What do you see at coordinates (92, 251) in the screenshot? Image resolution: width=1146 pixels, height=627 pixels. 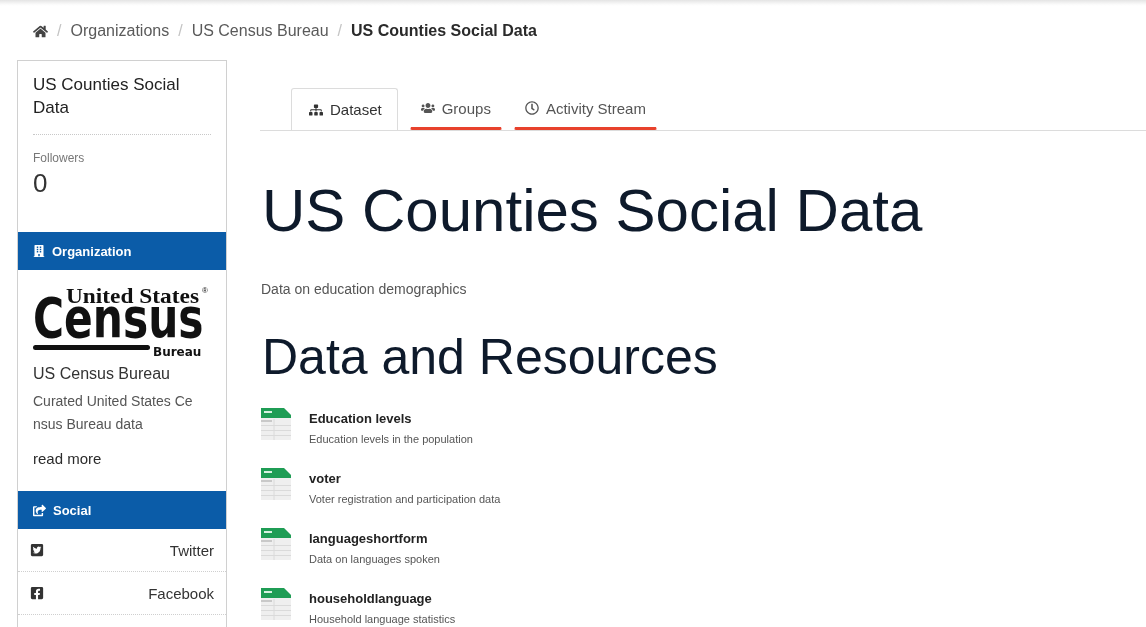 I see `section-heading: Organization` at bounding box center [92, 251].